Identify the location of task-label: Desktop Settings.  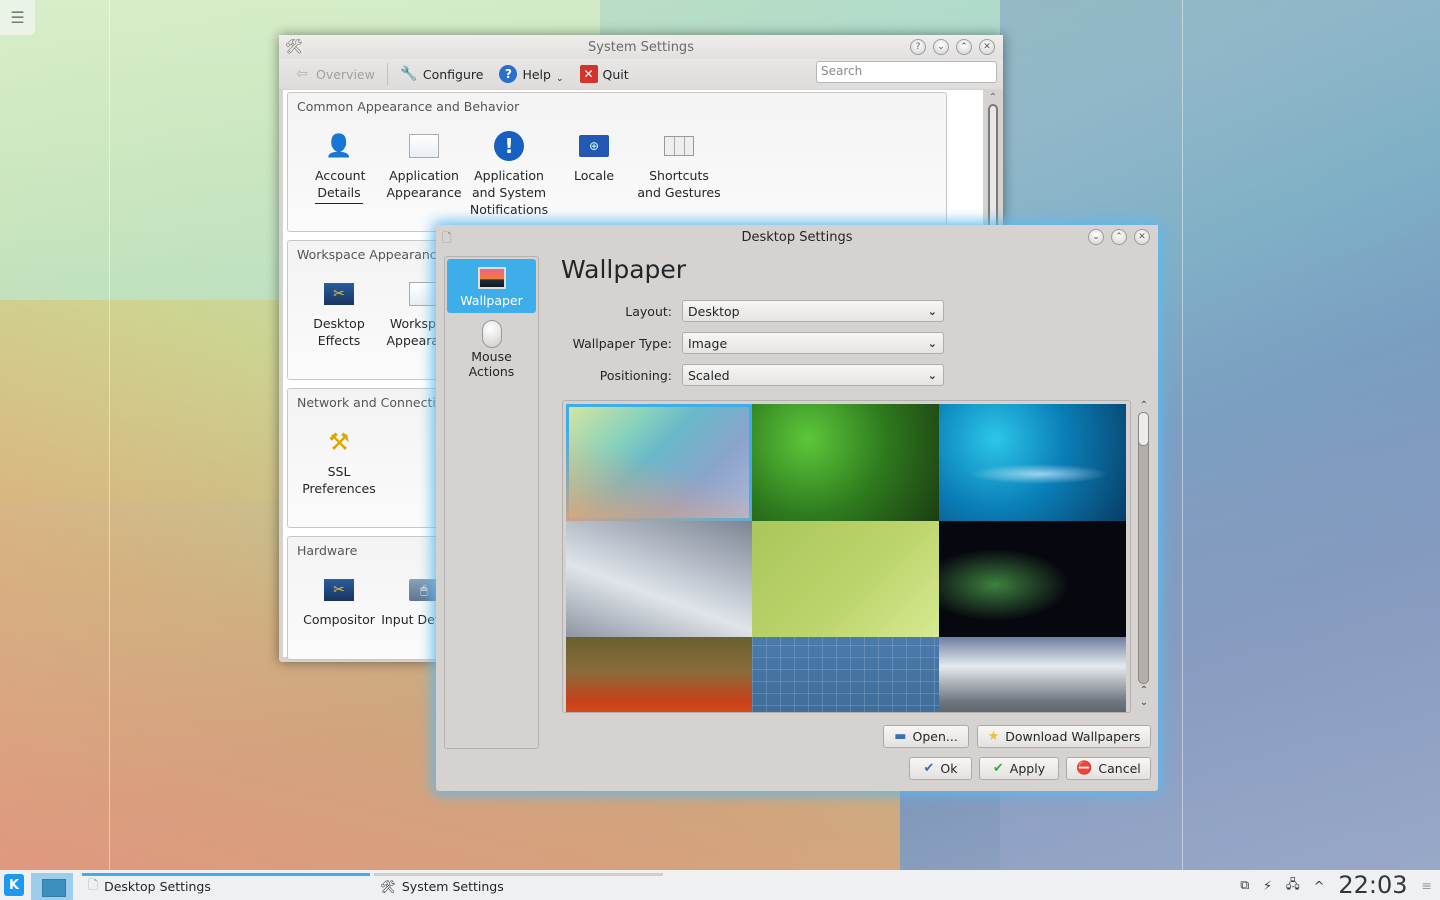
(157, 886).